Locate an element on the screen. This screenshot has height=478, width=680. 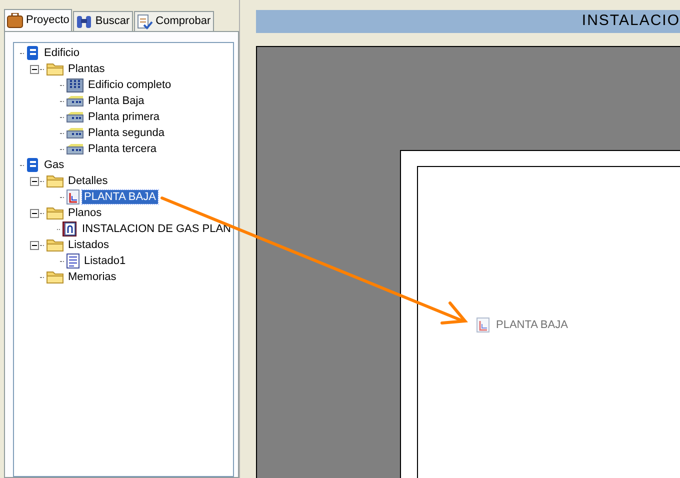
panel-tab: Comprobar is located at coordinates (174, 21).